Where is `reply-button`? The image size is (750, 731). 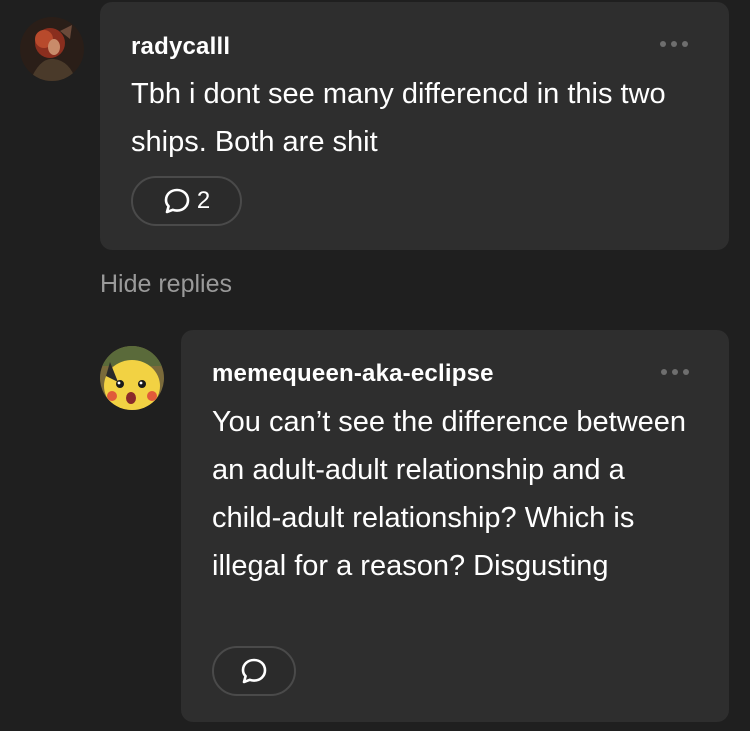
reply-button is located at coordinates (254, 671).